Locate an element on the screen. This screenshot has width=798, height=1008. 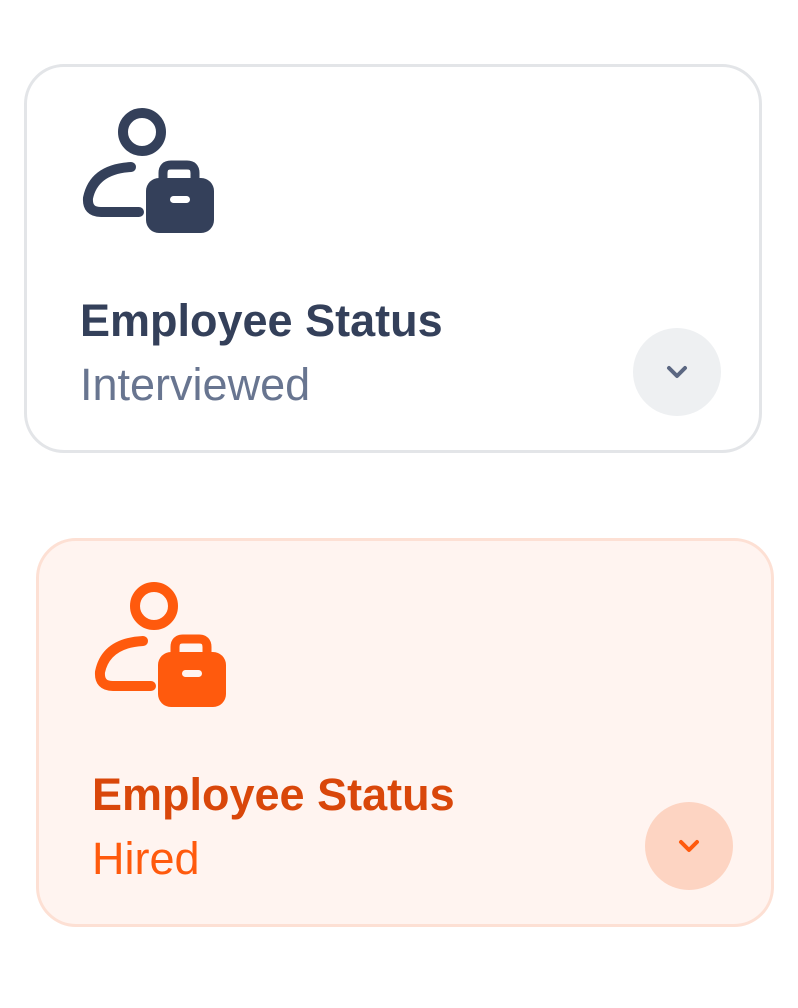
status-value: Hired is located at coordinates (146, 858).